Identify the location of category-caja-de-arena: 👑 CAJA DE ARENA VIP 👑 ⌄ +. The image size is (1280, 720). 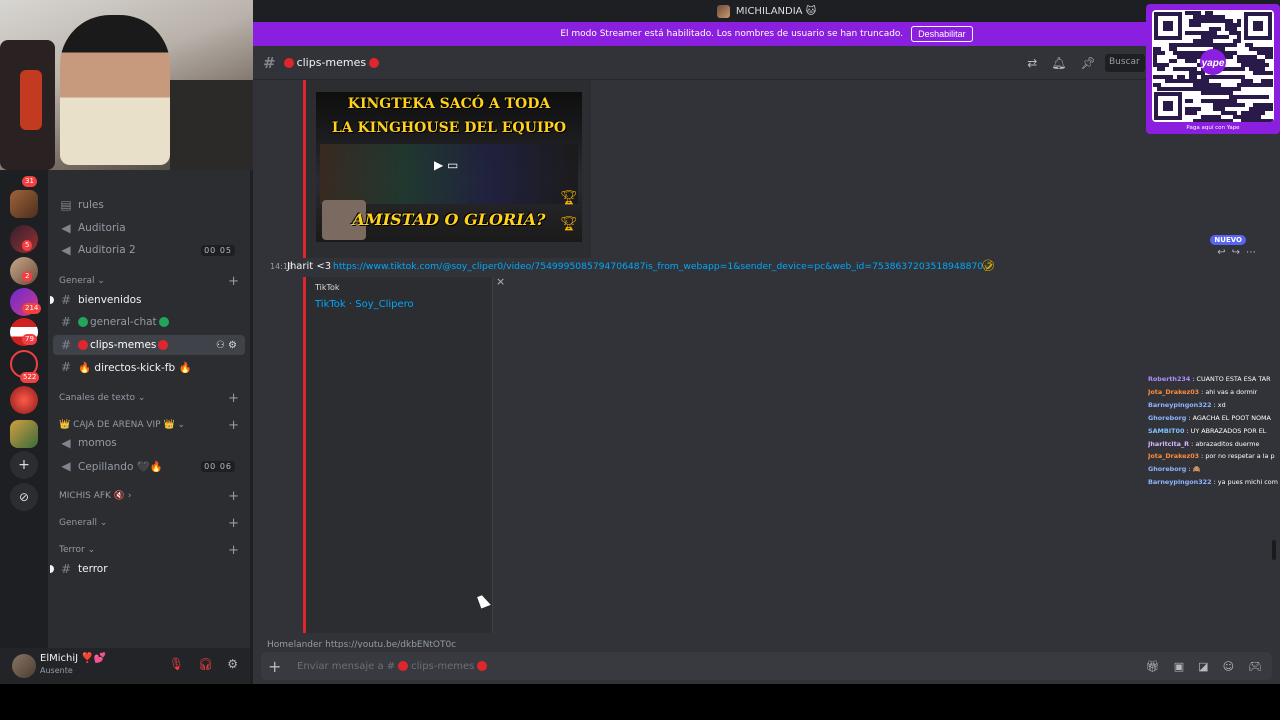
(149, 425).